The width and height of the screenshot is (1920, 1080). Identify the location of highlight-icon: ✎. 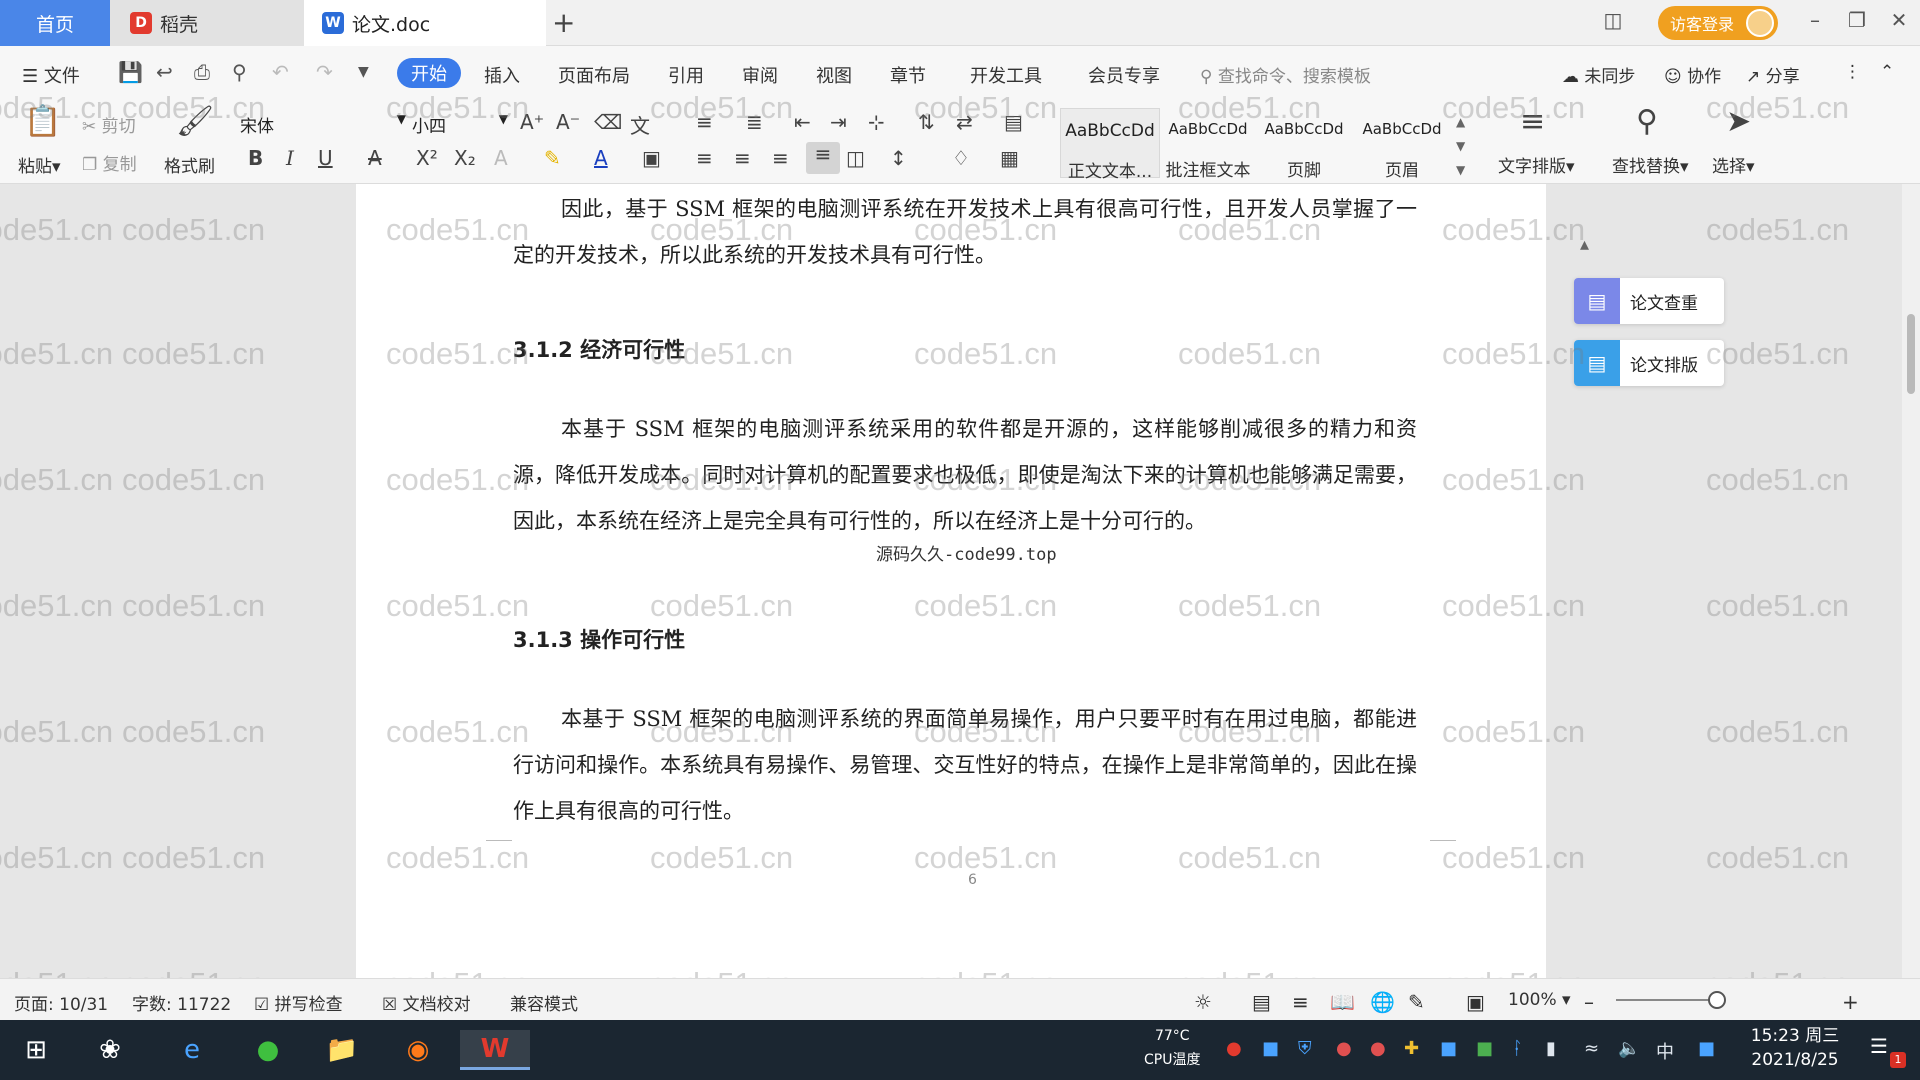
(552, 158).